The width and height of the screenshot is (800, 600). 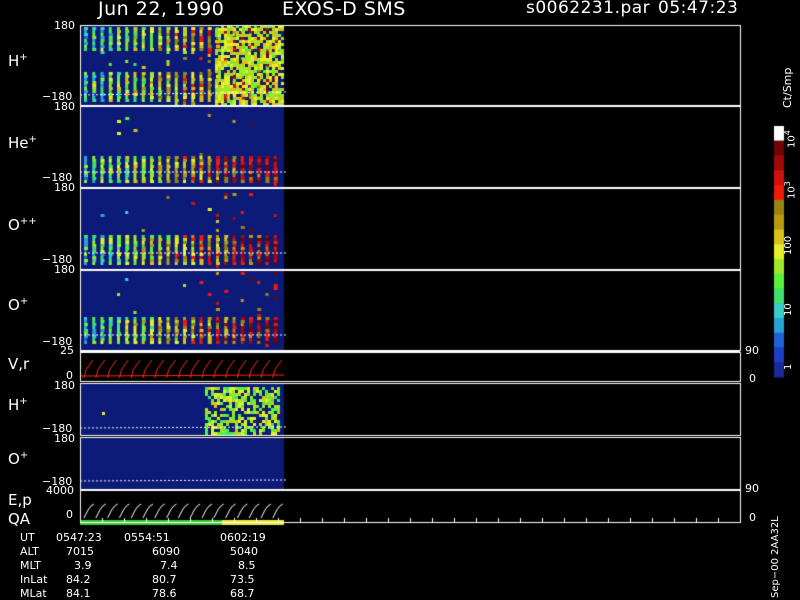 I want to click on tick-hplus2-top: 180, so click(x=64, y=385).